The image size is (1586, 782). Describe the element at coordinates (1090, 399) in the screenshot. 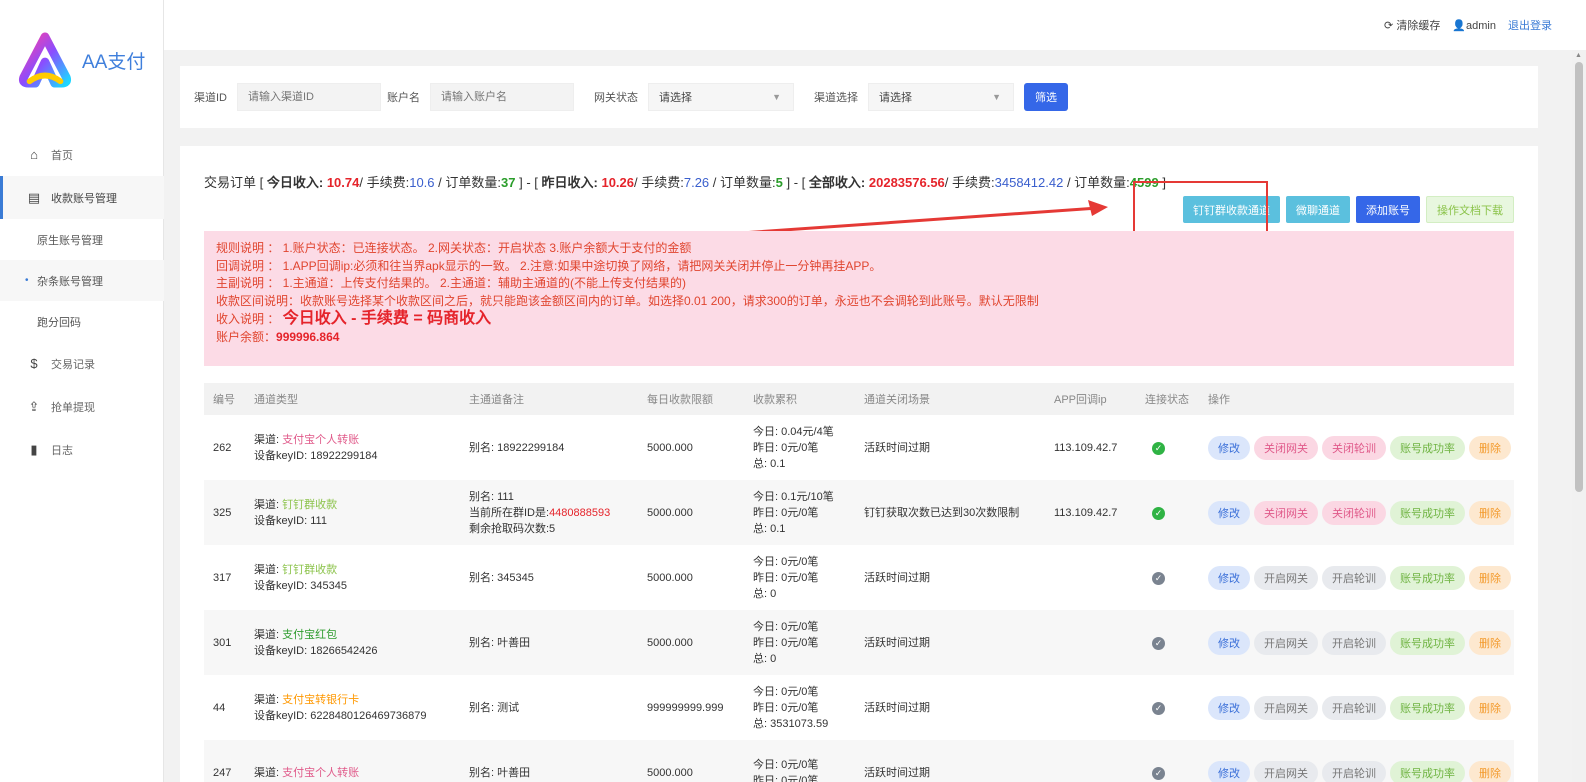

I see `col-header: APP回调ip` at that location.